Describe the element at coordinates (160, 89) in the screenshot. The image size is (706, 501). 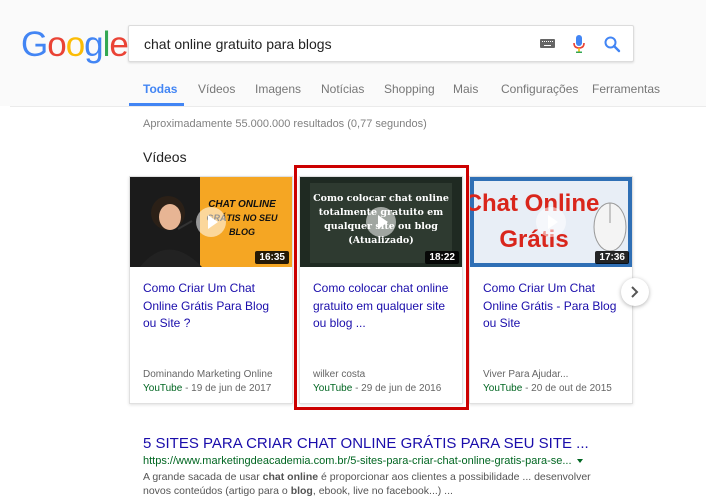
I see `tab-todas: Todas` at that location.